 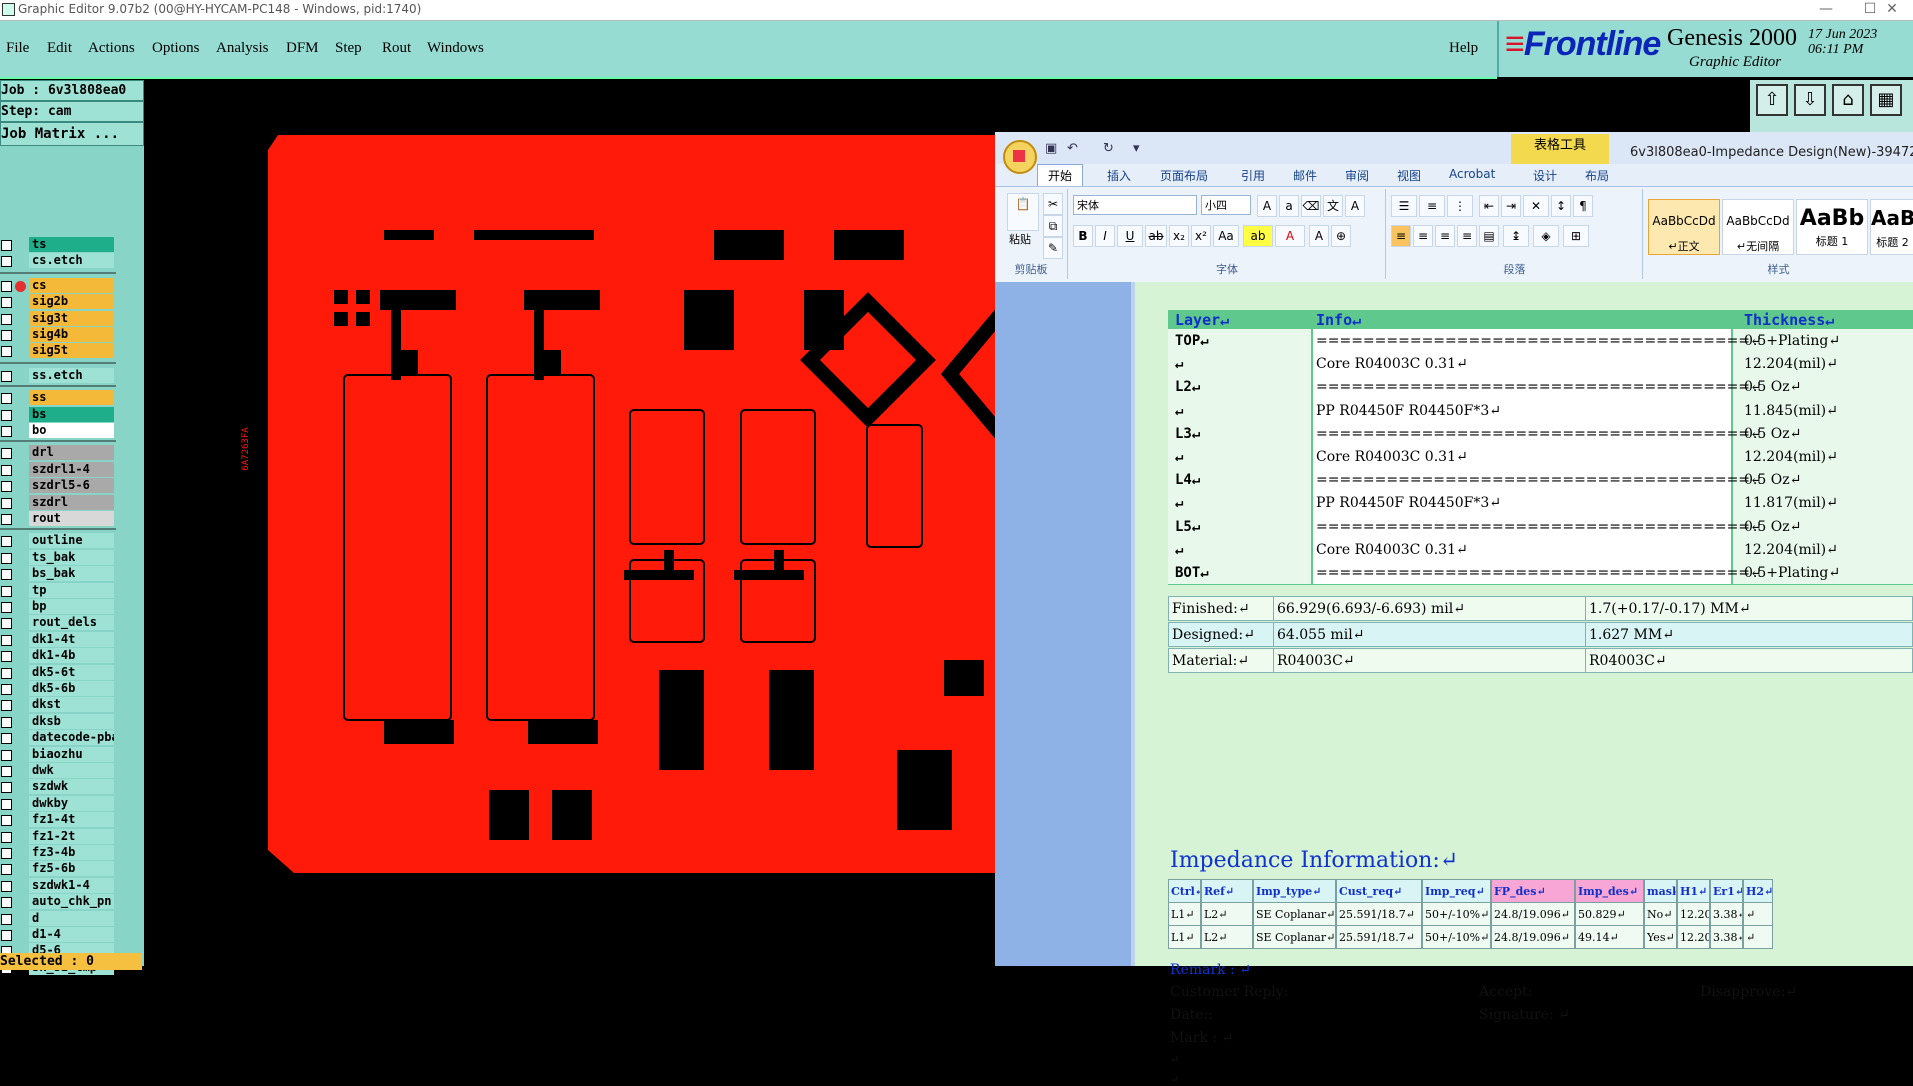 I want to click on tab-insert: 插入, so click(x=1119, y=175).